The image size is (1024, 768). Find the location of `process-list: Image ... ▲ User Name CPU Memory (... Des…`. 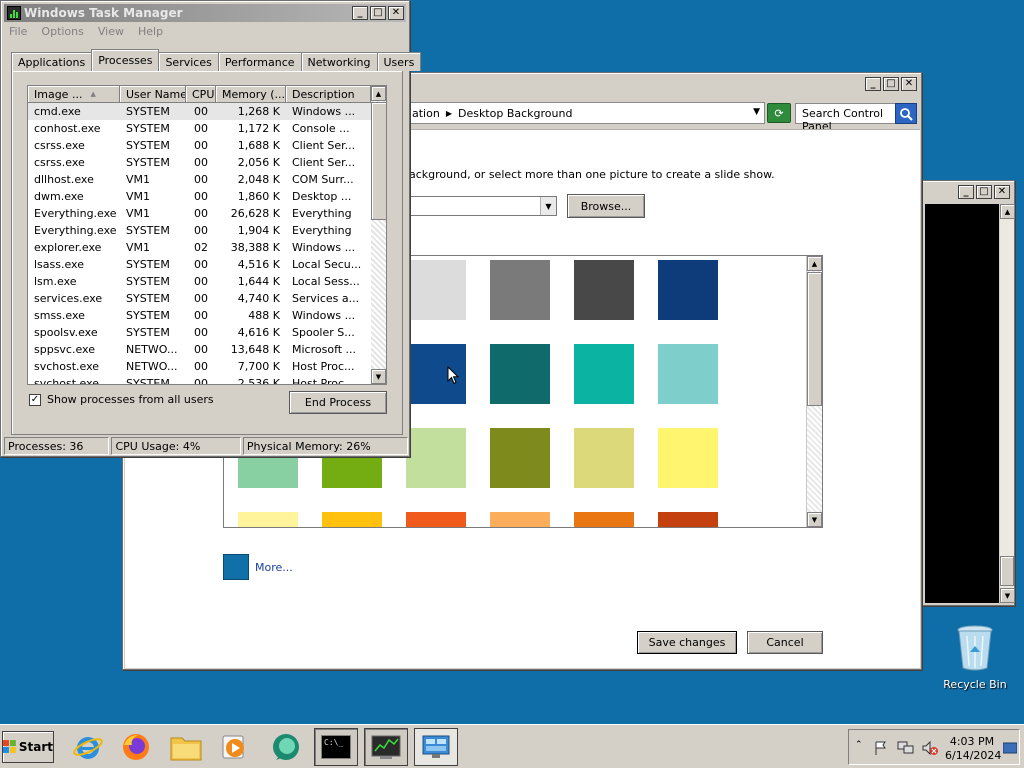

process-list: Image ... ▲ User Name CPU Memory (... Des… is located at coordinates (207, 235).